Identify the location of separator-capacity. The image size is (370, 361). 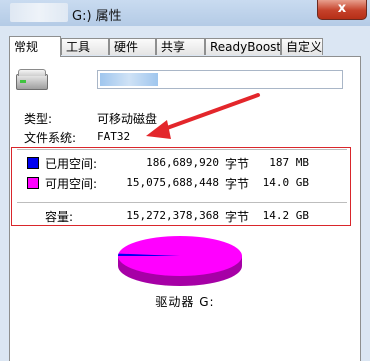
(182, 202).